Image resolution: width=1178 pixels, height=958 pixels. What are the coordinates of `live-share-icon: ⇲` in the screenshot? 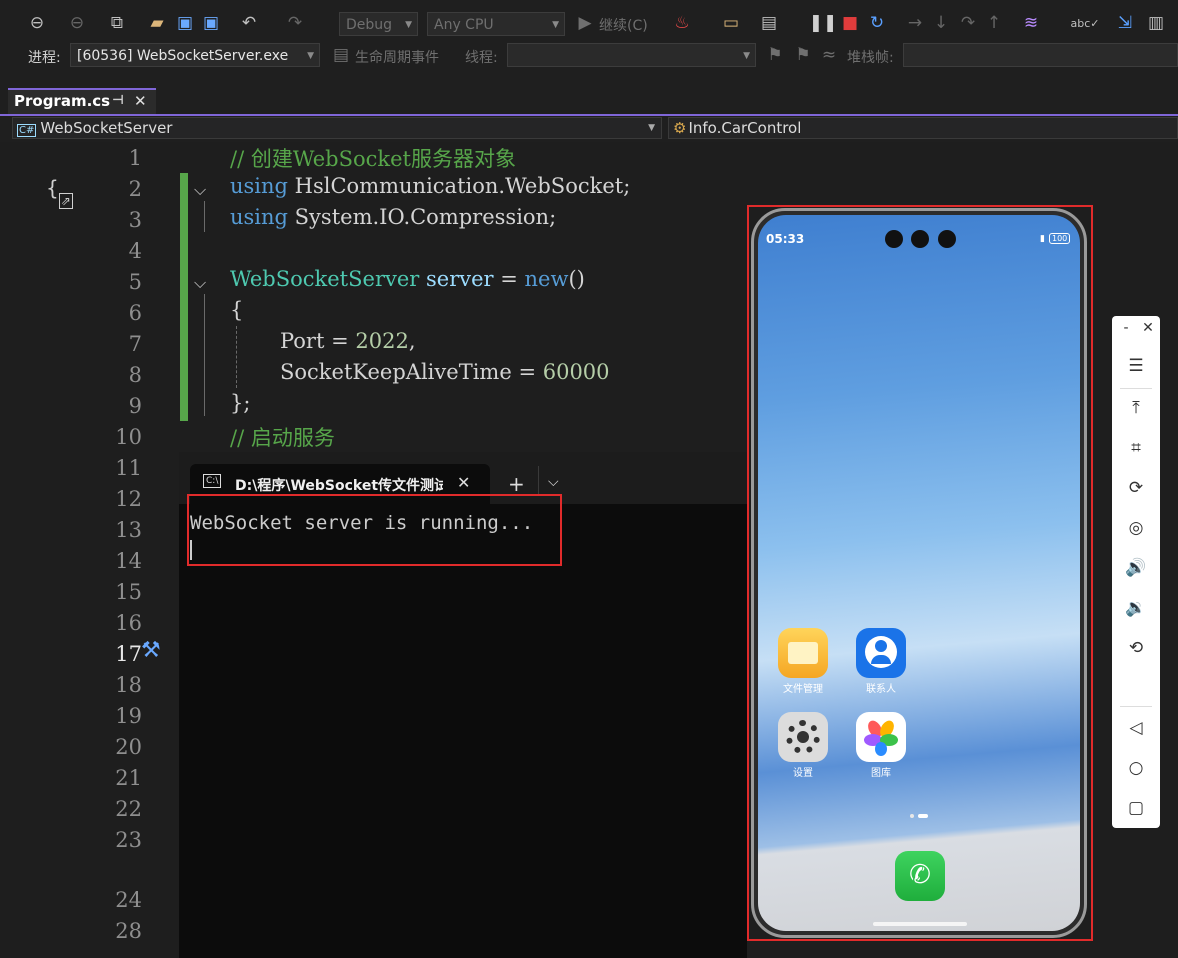 It's located at (1125, 23).